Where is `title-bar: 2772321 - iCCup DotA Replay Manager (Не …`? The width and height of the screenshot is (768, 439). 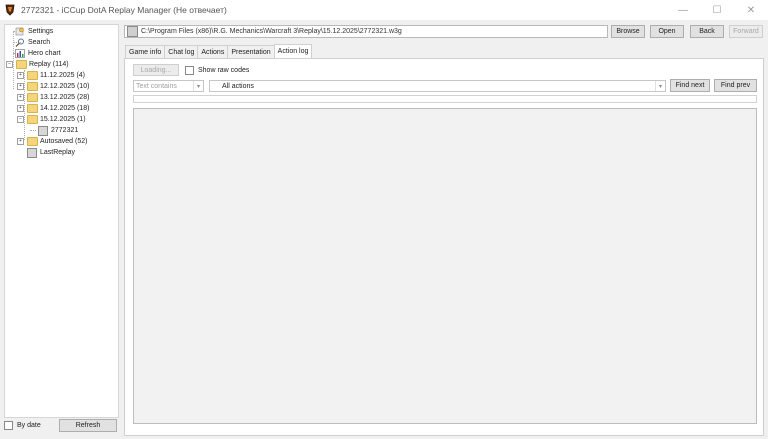 title-bar: 2772321 - iCCup DotA Replay Manager (Не … is located at coordinates (384, 10).